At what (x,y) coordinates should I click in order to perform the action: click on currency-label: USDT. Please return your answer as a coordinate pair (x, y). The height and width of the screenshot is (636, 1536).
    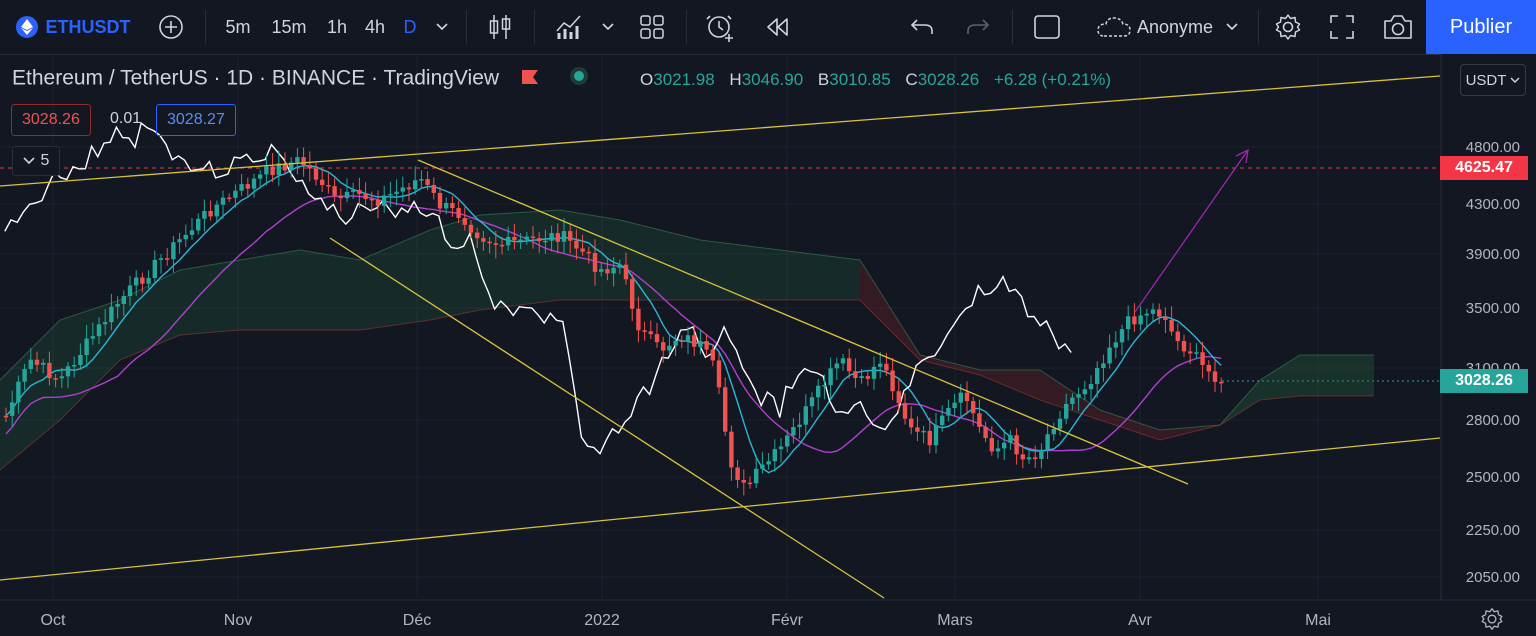
    Looking at the image, I should click on (1486, 80).